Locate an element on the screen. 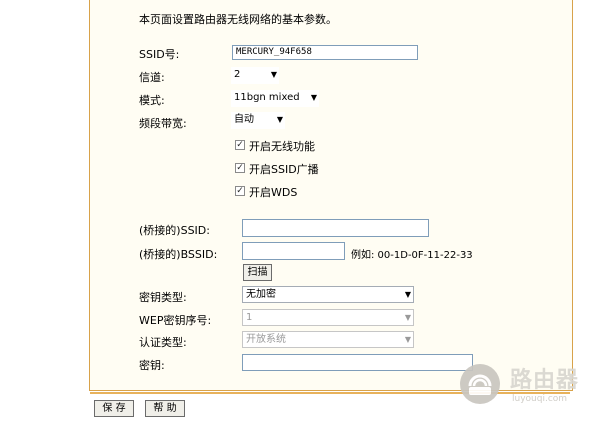 Image resolution: width=600 pixels, height=426 pixels. ssid-broadcast-label: 开启SSID广播 is located at coordinates (284, 169).